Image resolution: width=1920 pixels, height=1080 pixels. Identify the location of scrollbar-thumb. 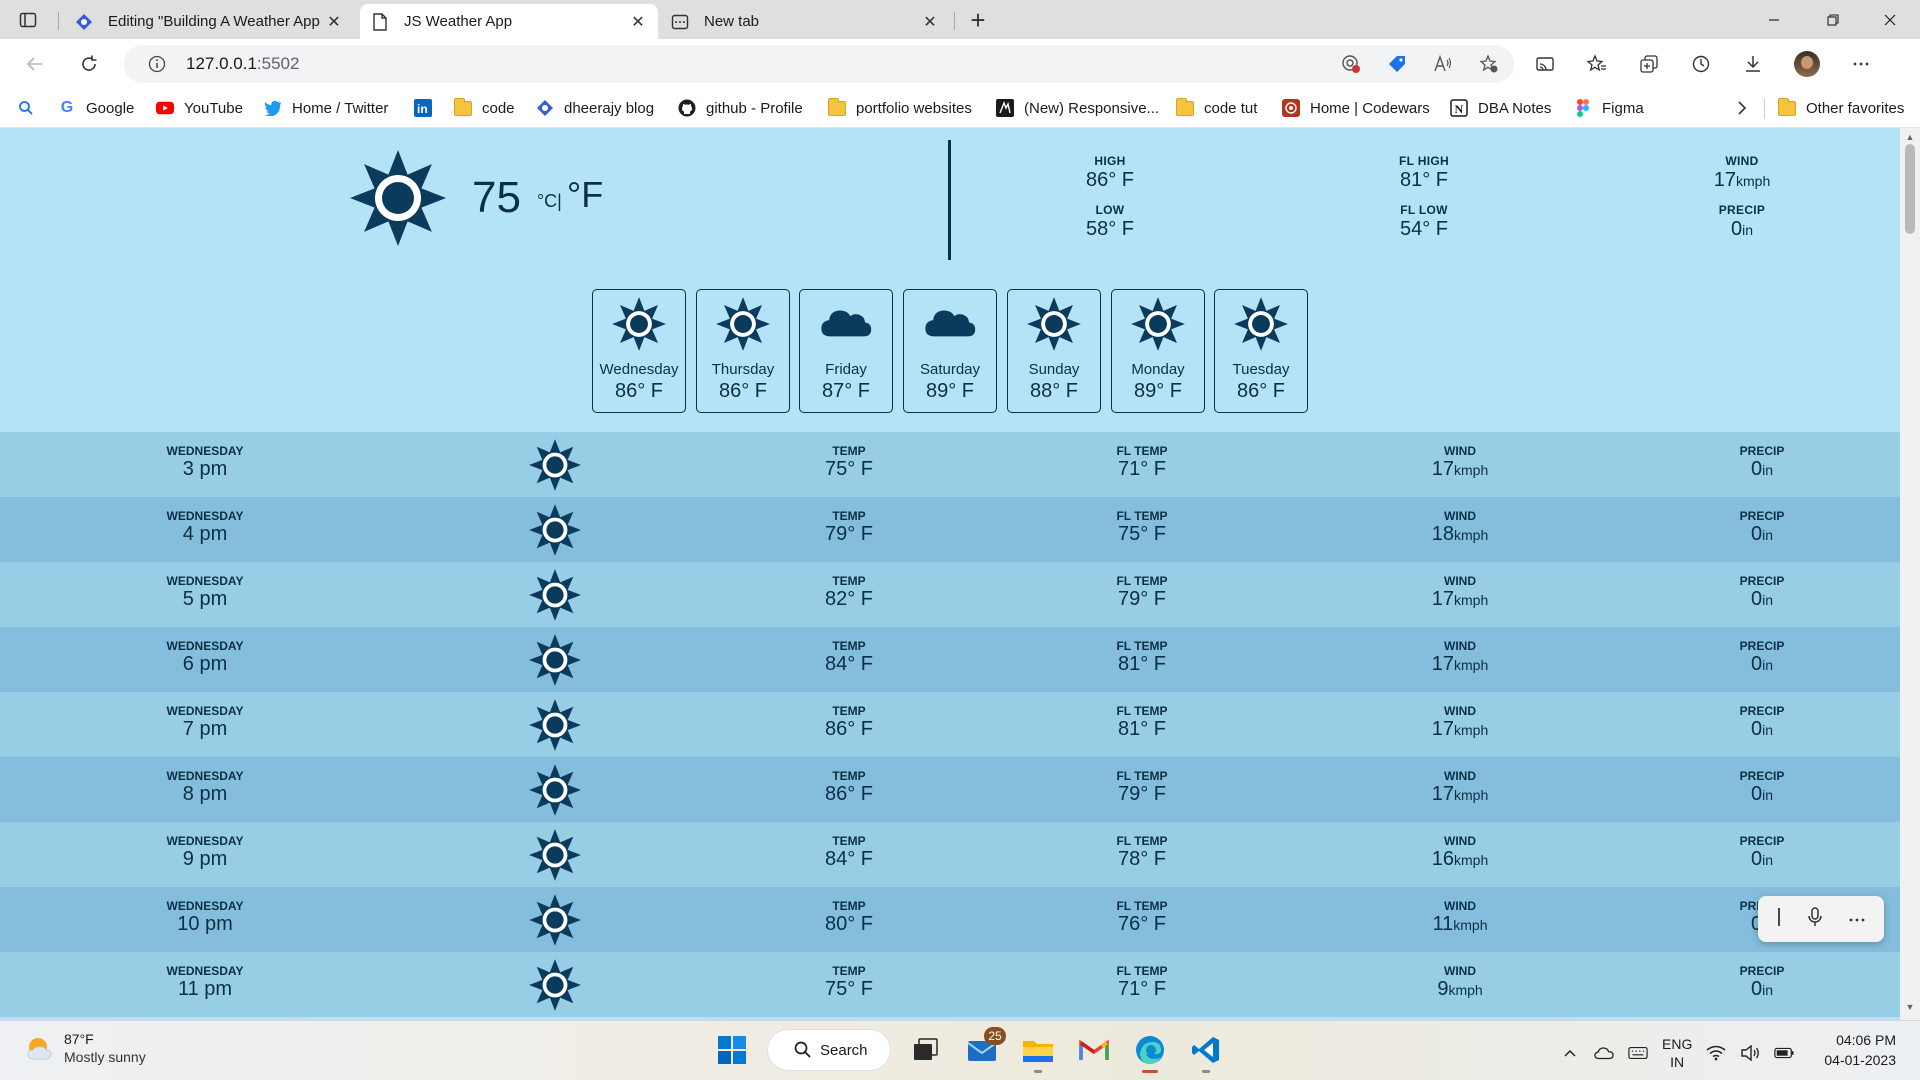
(1910, 189).